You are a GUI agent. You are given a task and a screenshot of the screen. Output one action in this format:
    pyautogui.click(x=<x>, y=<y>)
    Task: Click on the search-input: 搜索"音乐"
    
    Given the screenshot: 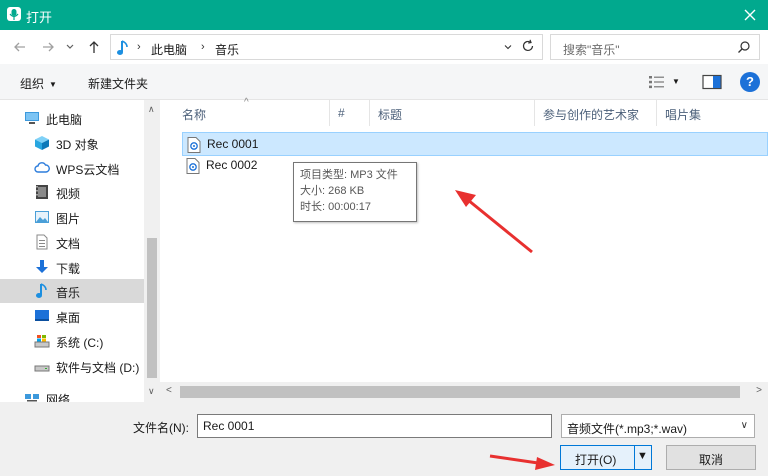 What is the action you would take?
    pyautogui.click(x=655, y=47)
    